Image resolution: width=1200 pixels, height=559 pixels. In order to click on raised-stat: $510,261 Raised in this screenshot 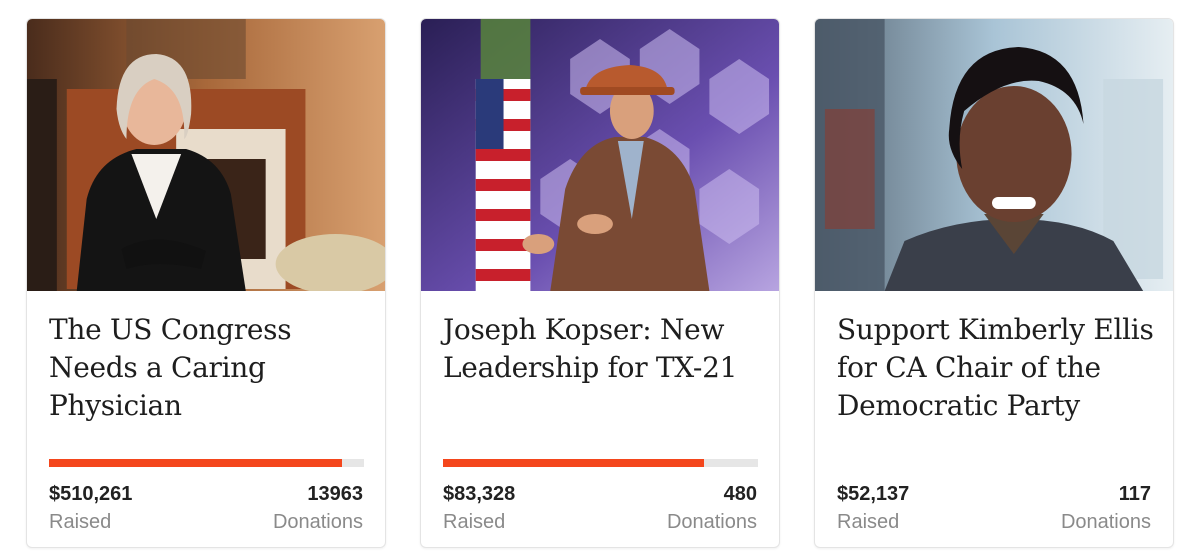, I will do `click(90, 510)`.